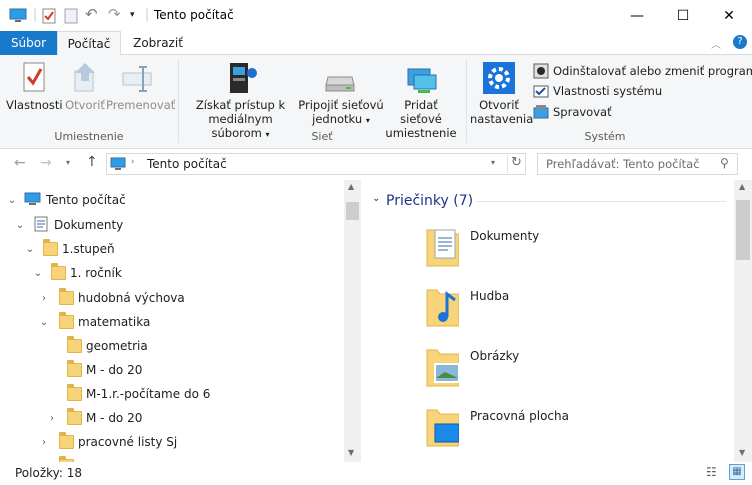 The width and height of the screenshot is (752, 485). Describe the element at coordinates (187, 164) in the screenshot. I see `breadcrumb-current: Tento počítač` at that location.